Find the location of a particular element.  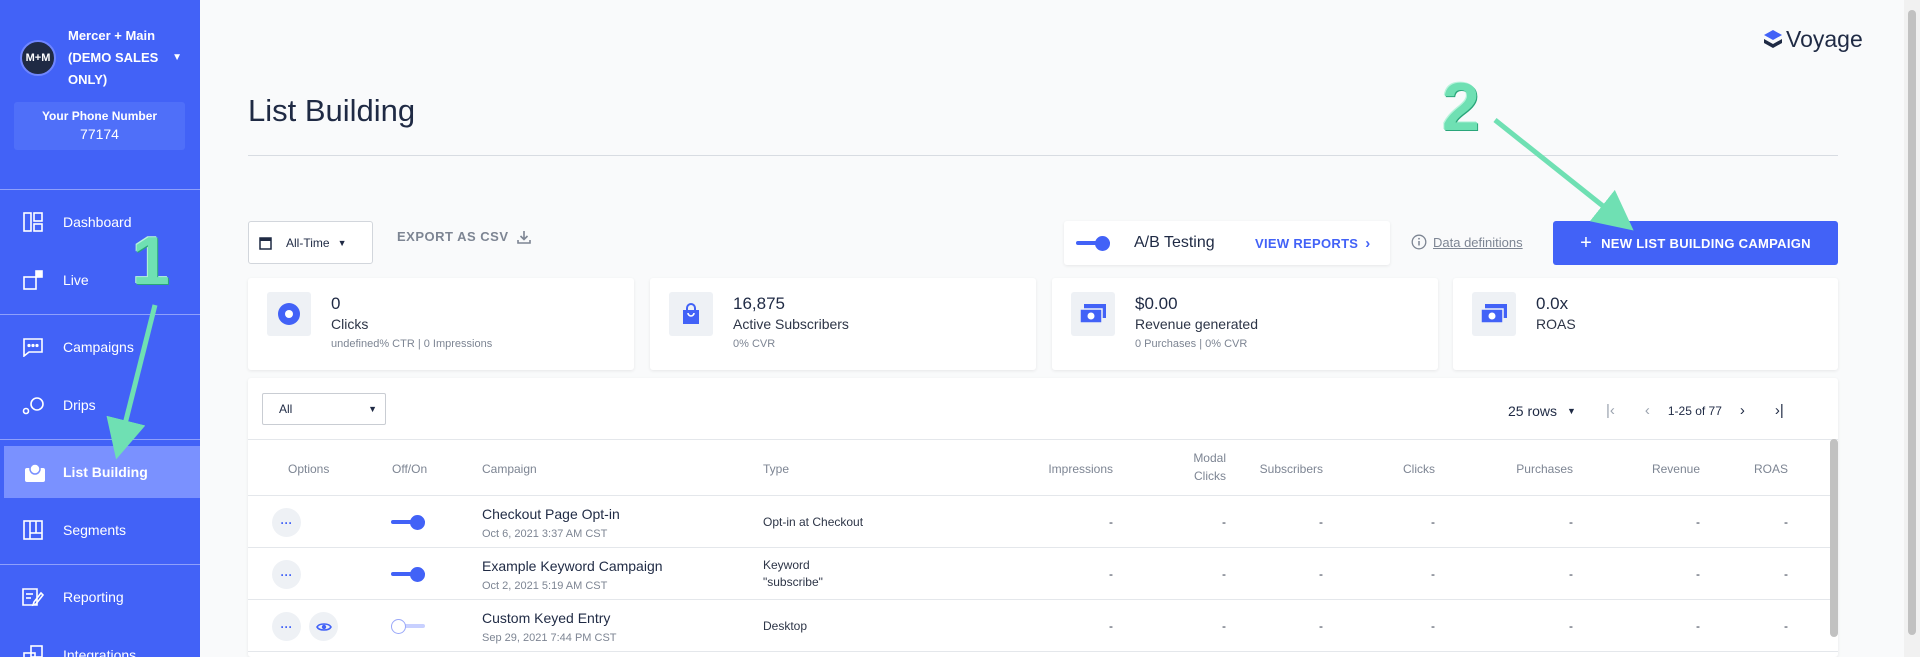

integrations-icon is located at coordinates (33, 650).